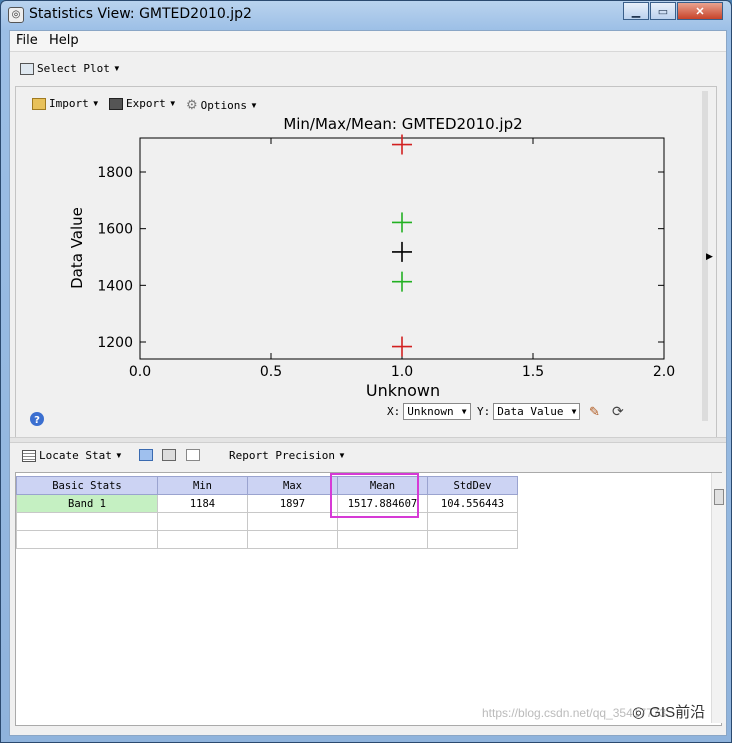 This screenshot has height=743, width=732. I want to click on table-scrollbar, so click(718, 598).